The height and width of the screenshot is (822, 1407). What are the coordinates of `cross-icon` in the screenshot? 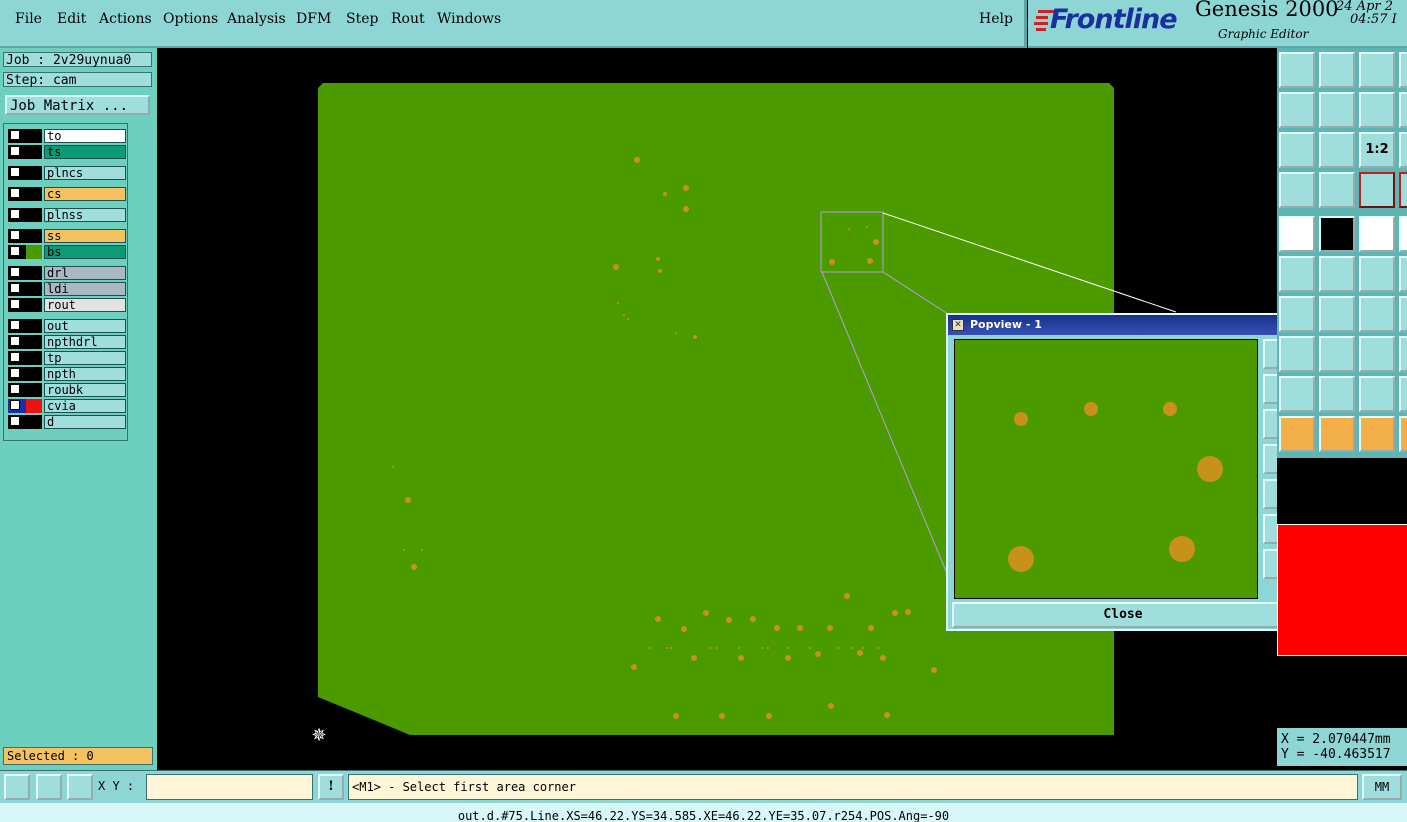 It's located at (1337, 274).